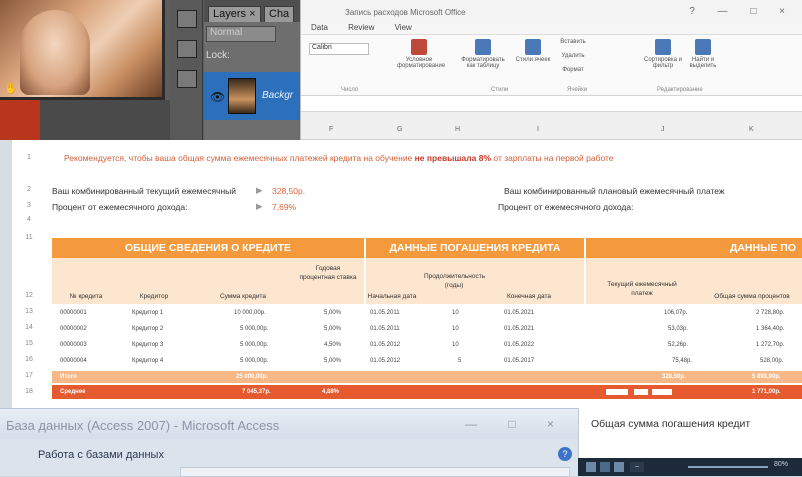 The height and width of the screenshot is (477, 802). Describe the element at coordinates (663, 129) in the screenshot. I see `column-header: J` at that location.